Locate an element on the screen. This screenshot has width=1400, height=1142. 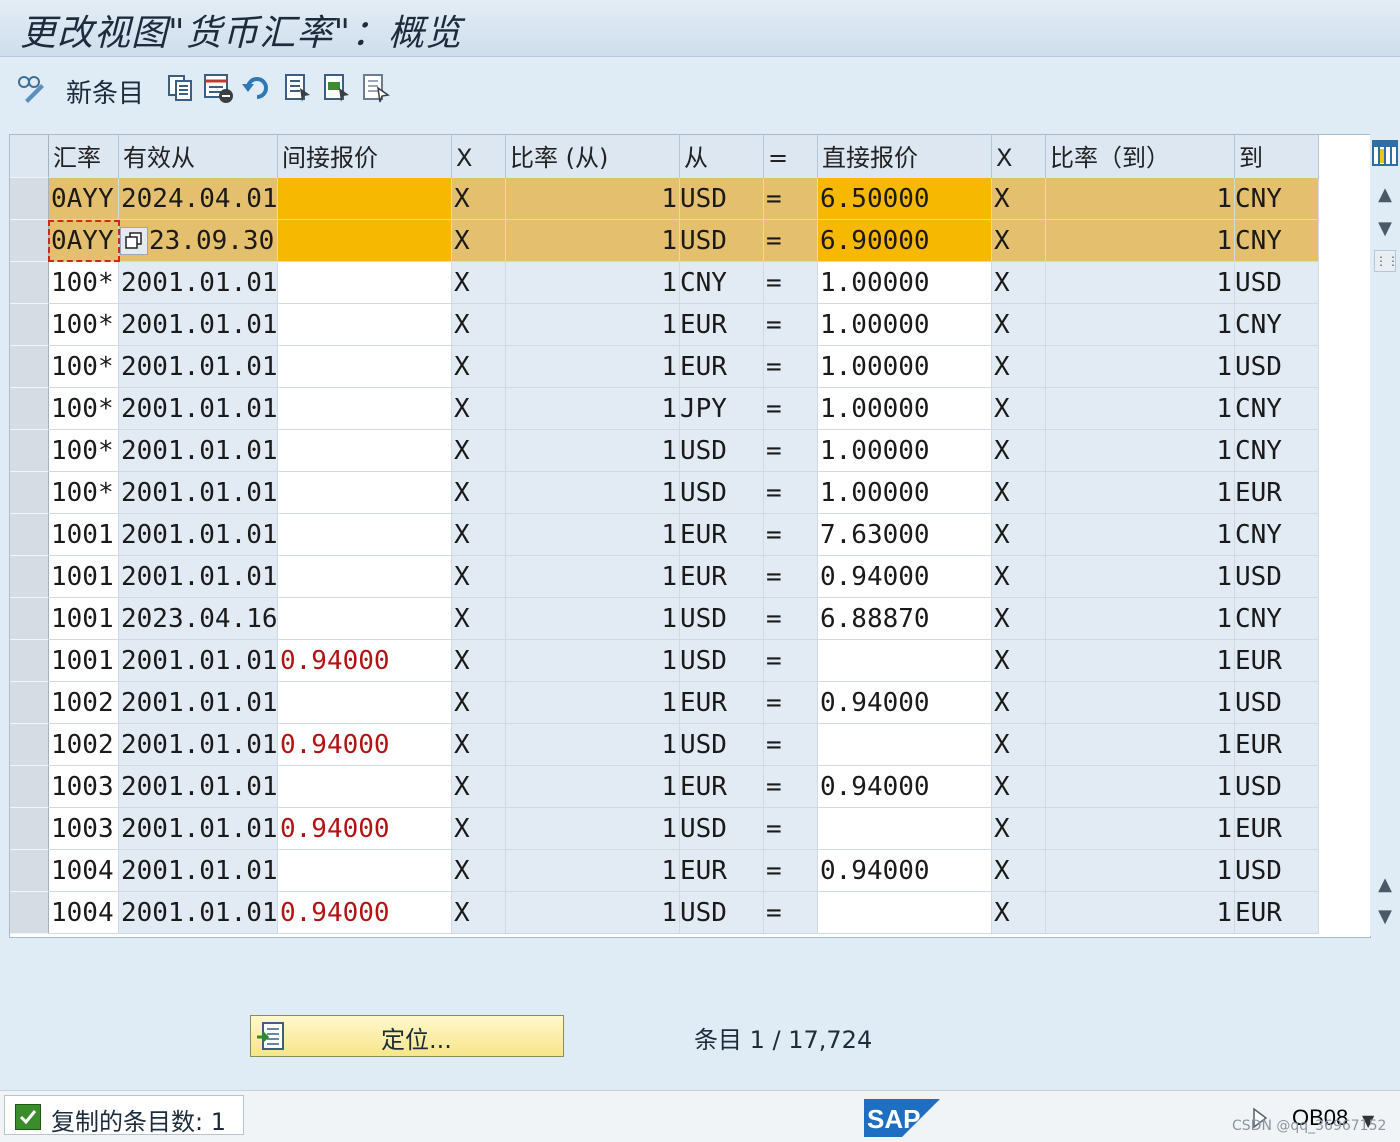
scroll-thumb: ⋮⋮ is located at coordinates (1385, 261).